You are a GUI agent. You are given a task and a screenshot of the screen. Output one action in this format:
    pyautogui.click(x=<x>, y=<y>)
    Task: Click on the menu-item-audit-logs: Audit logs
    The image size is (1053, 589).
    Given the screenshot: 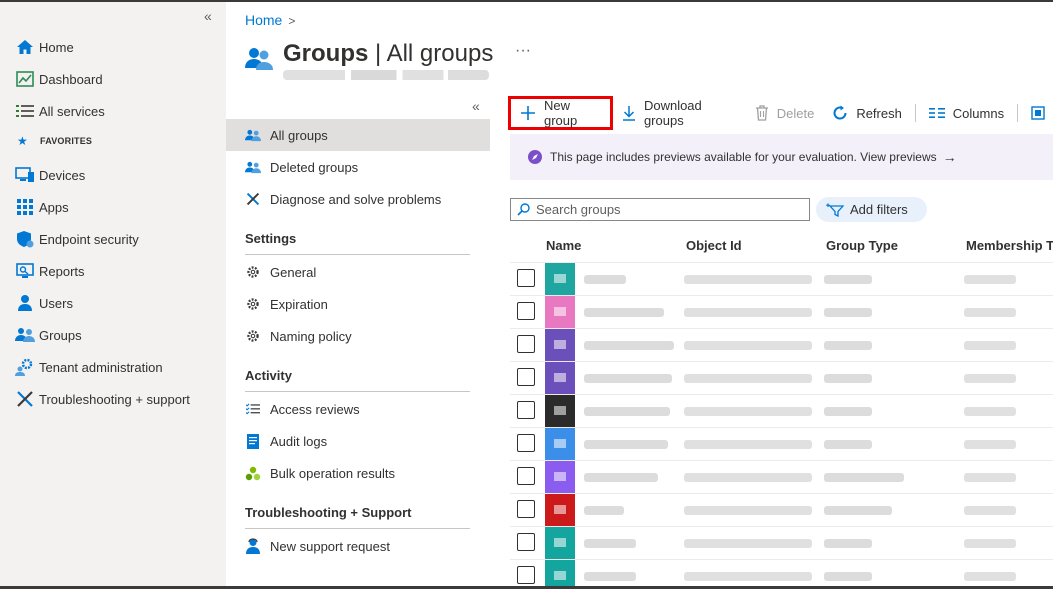 What is the action you would take?
    pyautogui.click(x=358, y=441)
    